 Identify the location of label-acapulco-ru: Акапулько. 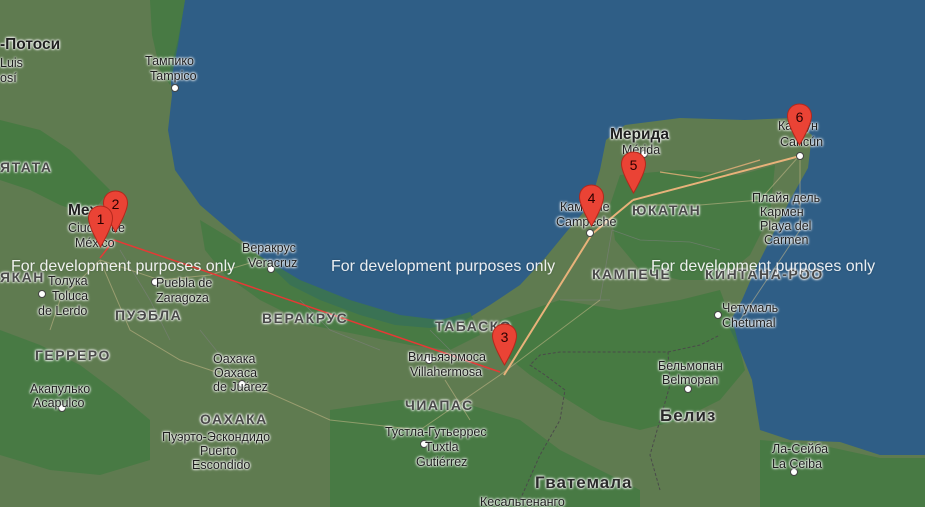
(60, 389).